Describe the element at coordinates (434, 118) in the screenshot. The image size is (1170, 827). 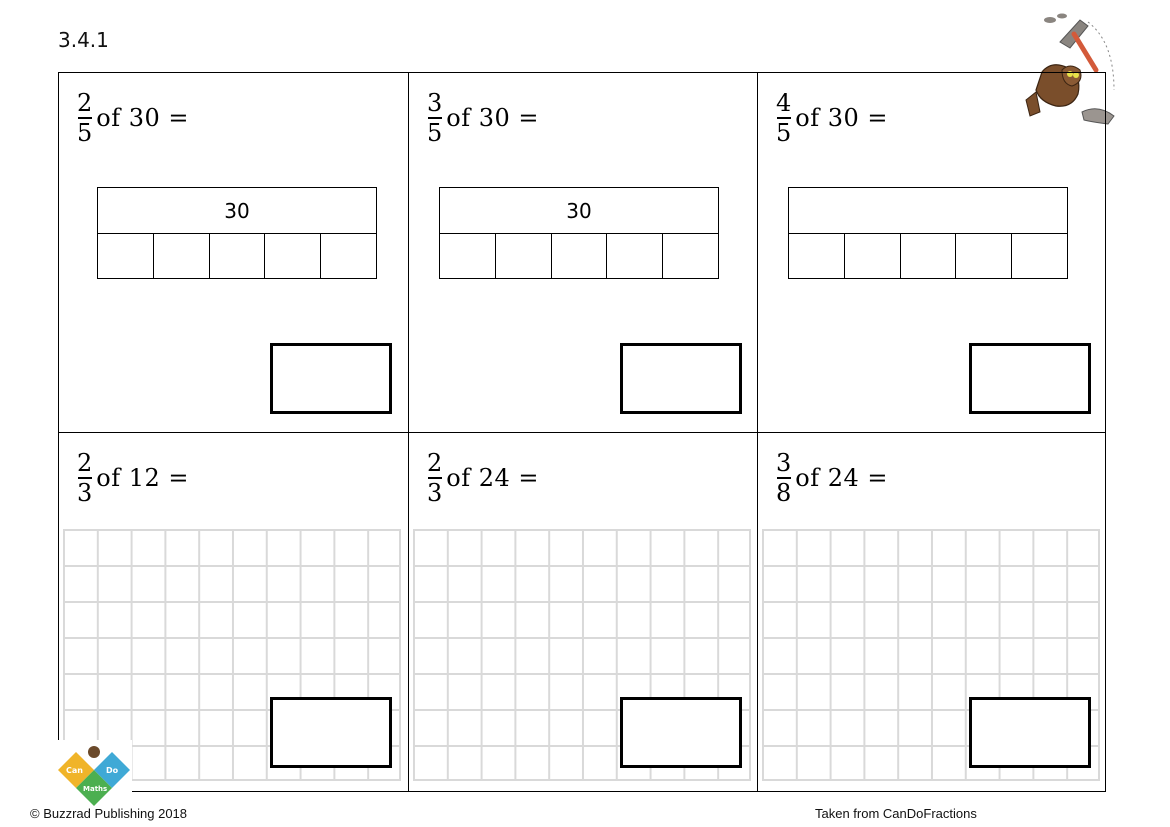
I see `fraction: 3 5` at that location.